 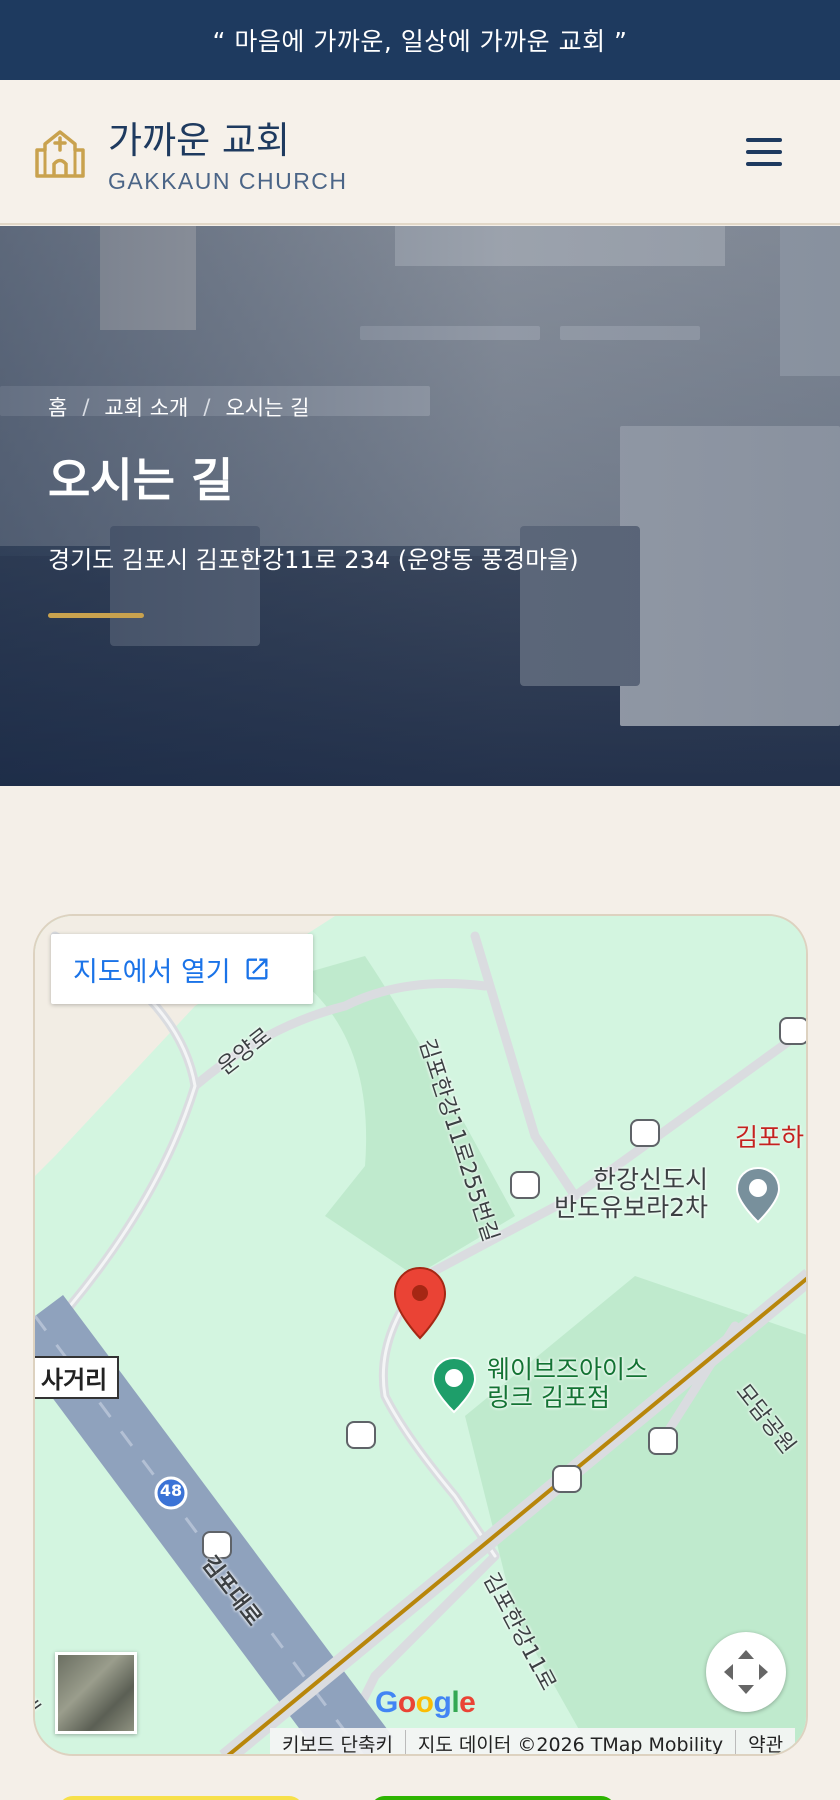 I want to click on site-header: 가까운 교회 GAKKAUN CHURCH, so click(x=420, y=152).